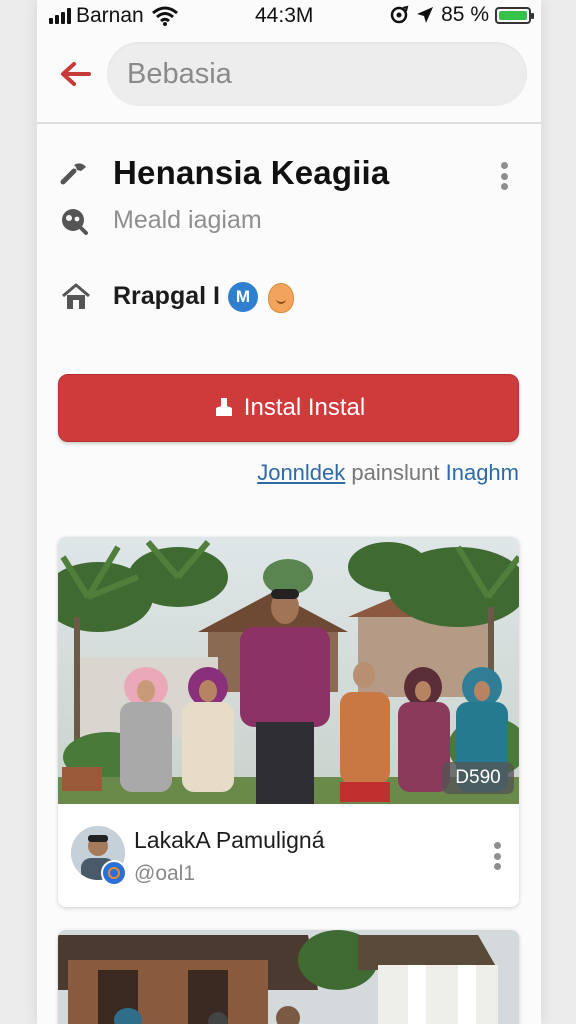  What do you see at coordinates (399, 14) in the screenshot?
I see `sync-icon` at bounding box center [399, 14].